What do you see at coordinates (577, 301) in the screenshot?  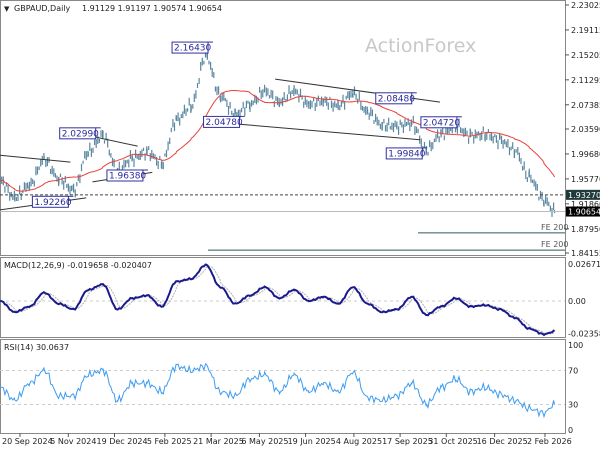 I see `macd-tick-label: 0.00` at bounding box center [577, 301].